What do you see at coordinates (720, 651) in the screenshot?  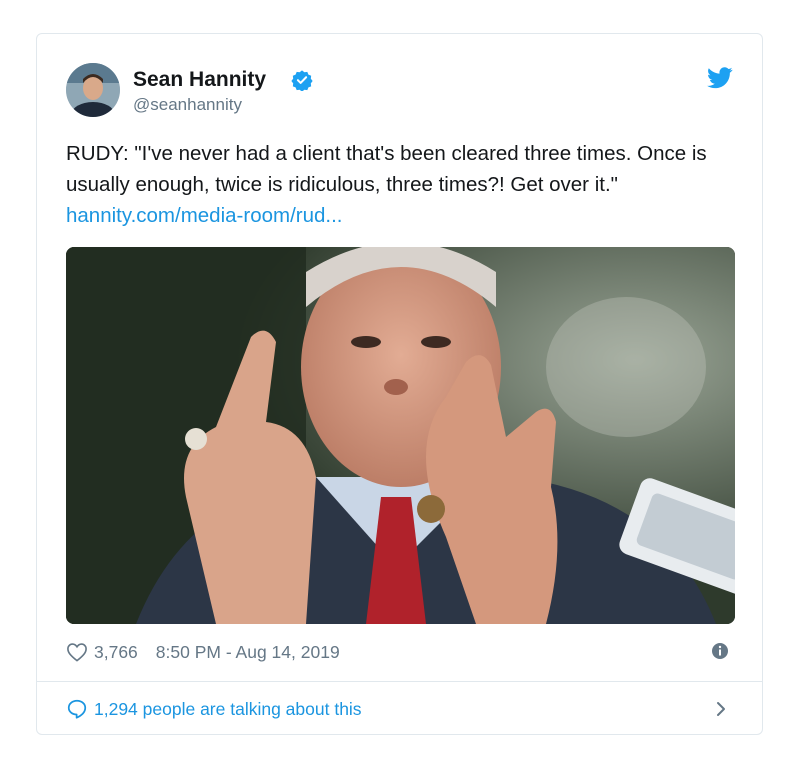 I see `info-icon` at bounding box center [720, 651].